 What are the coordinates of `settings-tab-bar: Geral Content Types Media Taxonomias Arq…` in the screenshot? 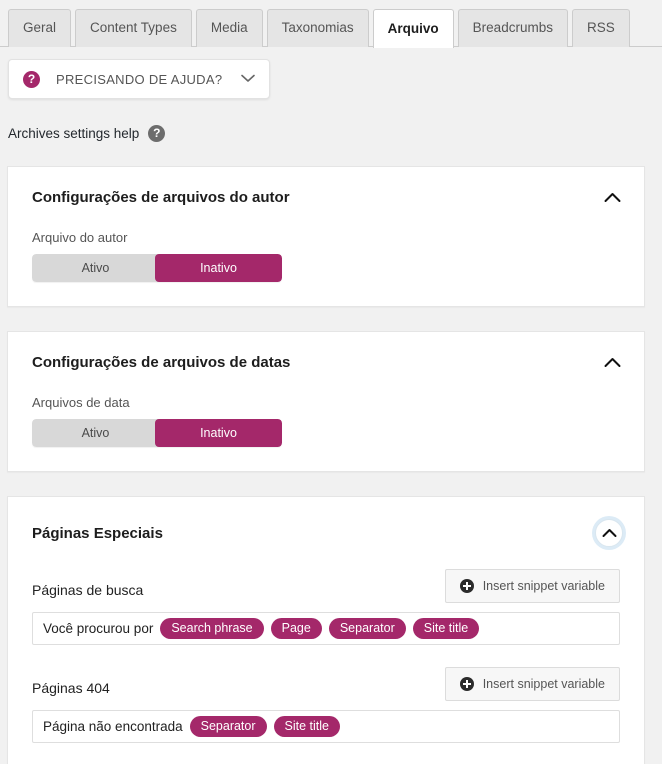 It's located at (331, 24).